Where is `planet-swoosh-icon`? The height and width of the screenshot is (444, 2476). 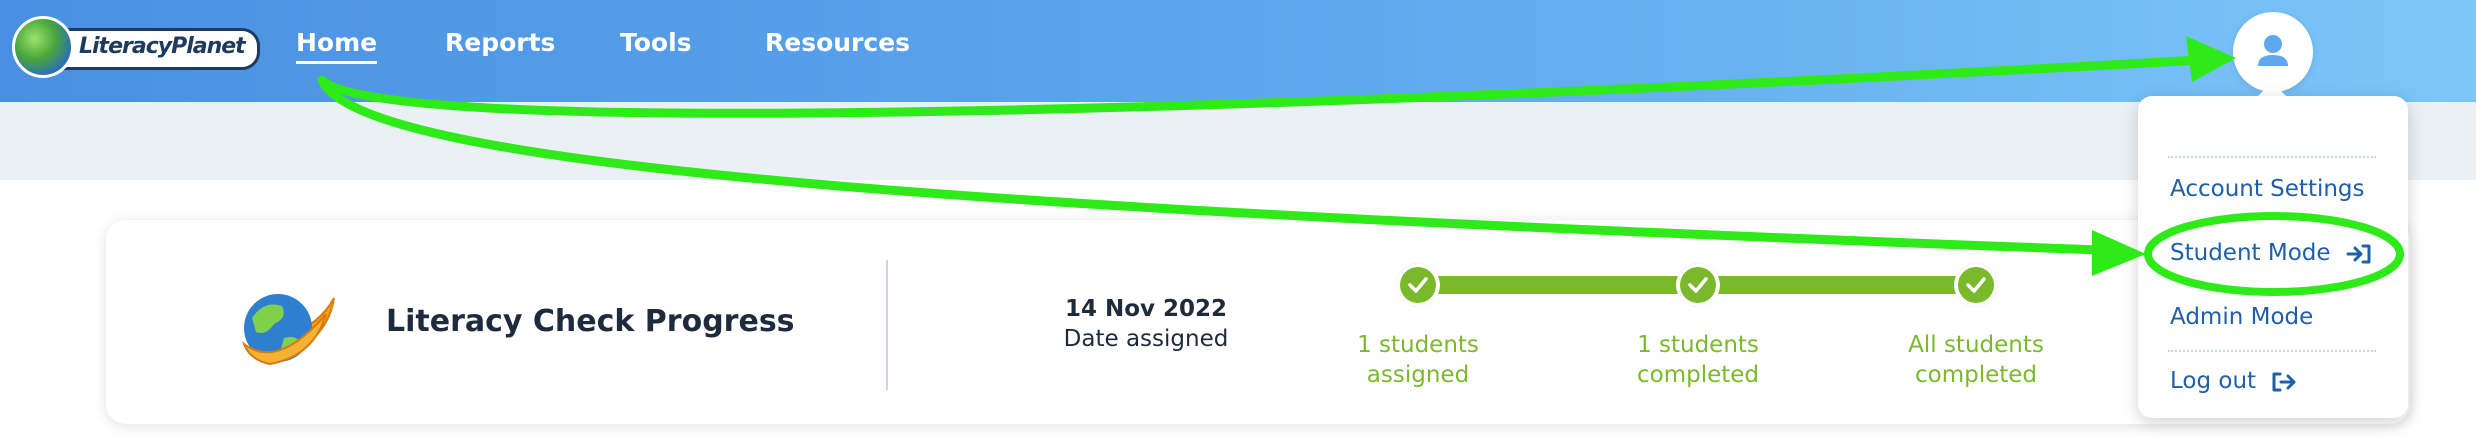 planet-swoosh-icon is located at coordinates (288, 330).